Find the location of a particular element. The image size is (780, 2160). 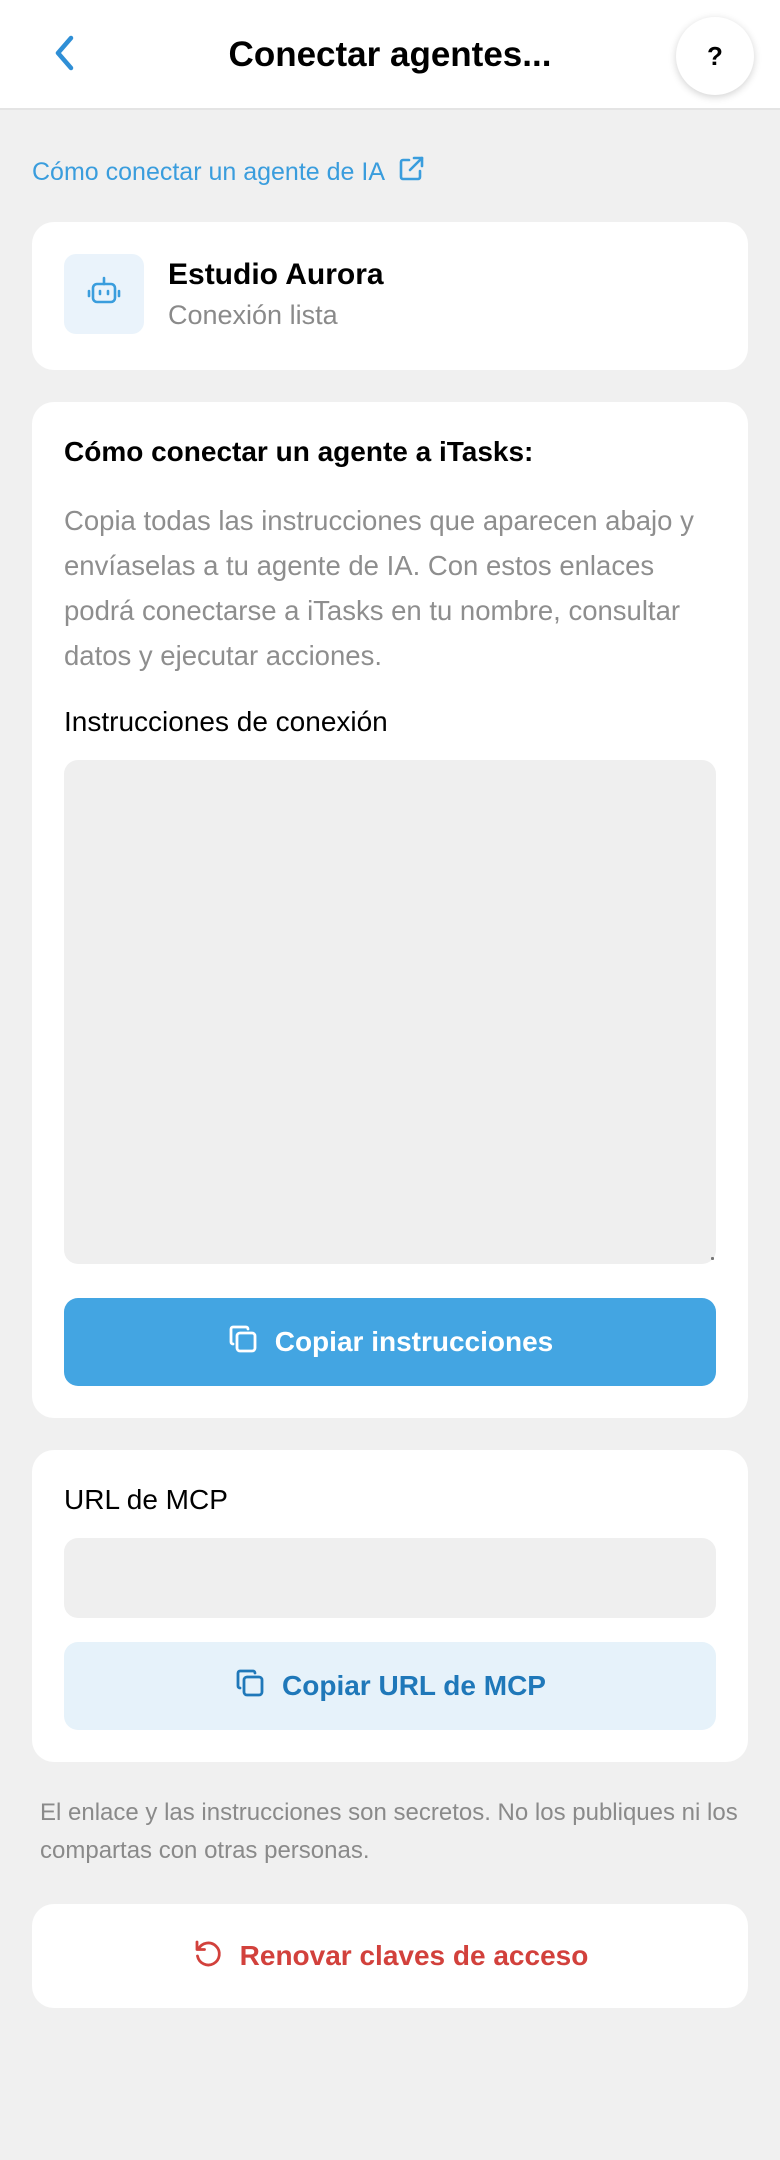

instructions-field-label: Instrucciones de conexión is located at coordinates (226, 721).